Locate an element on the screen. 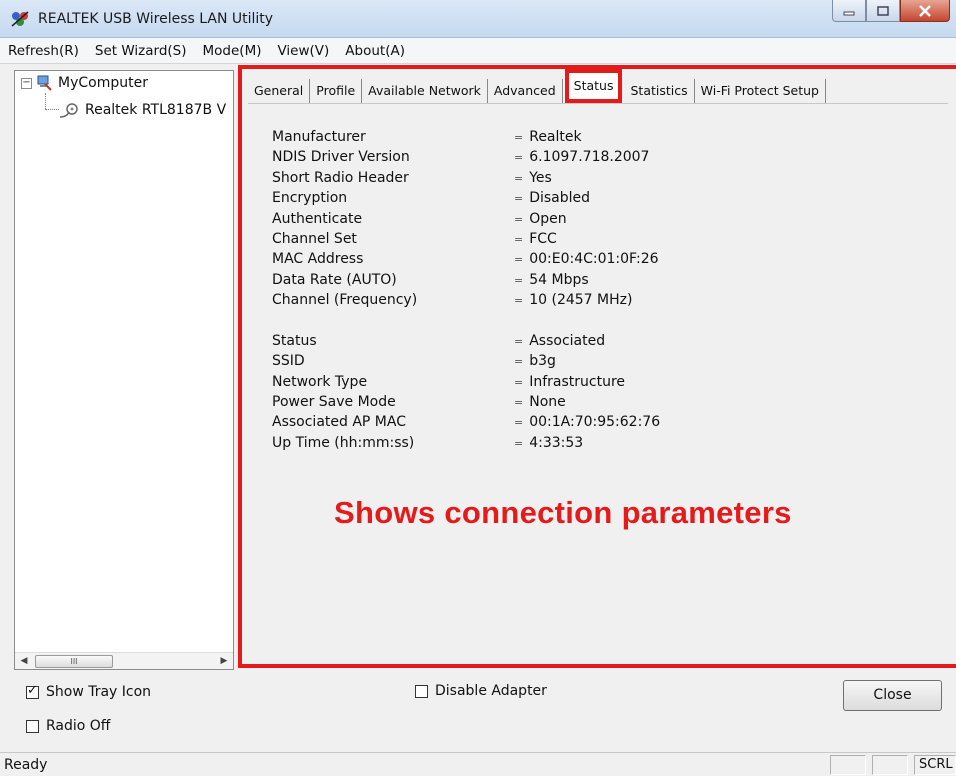 This screenshot has height=776, width=956. window-controls is located at coordinates (891, 11).